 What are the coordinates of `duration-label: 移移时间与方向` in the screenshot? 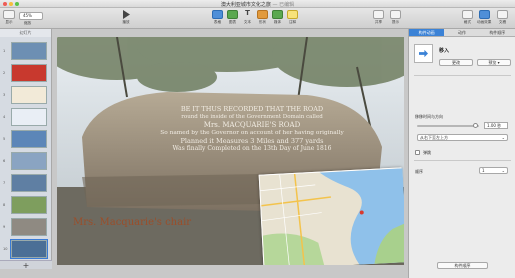 It's located at (429, 116).